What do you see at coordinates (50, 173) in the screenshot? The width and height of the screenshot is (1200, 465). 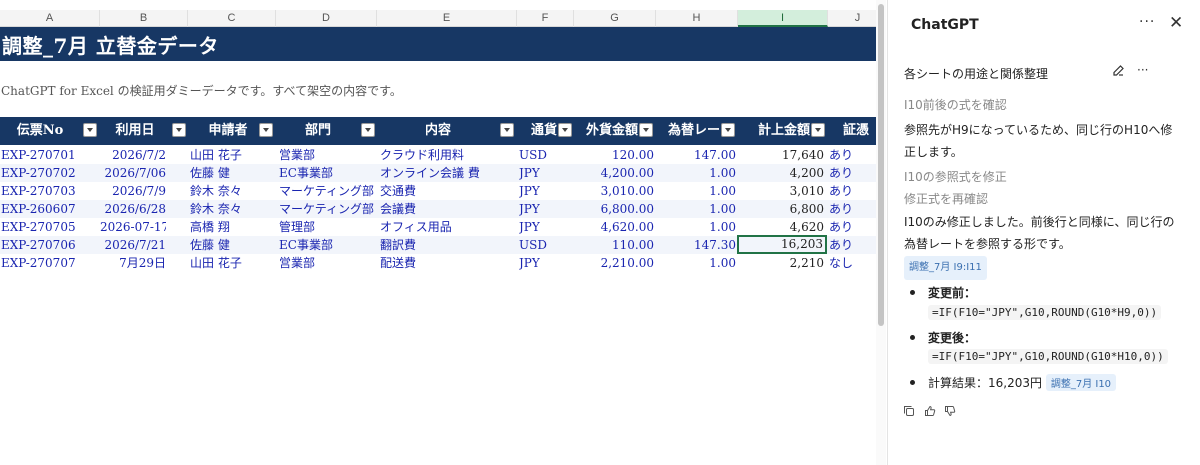 I see `cell-voucher-no: EXP-270702` at bounding box center [50, 173].